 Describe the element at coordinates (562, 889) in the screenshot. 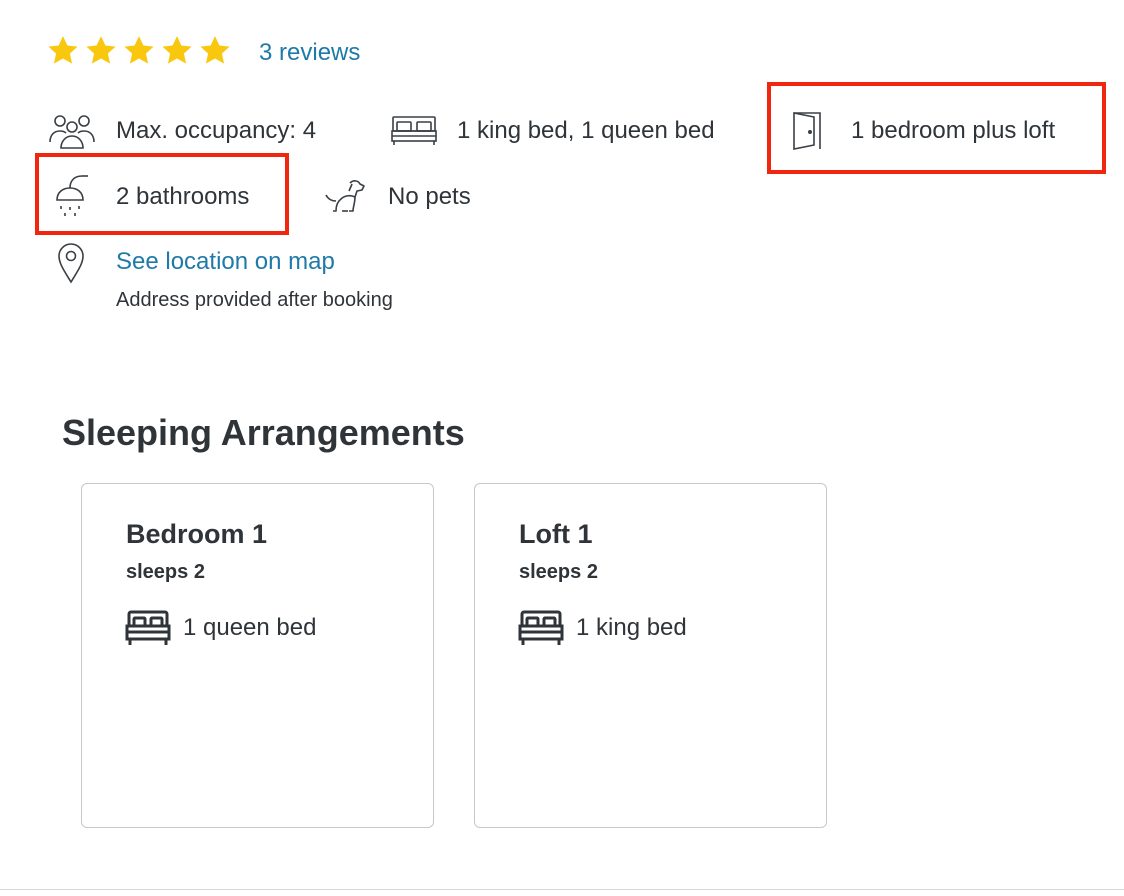

I see `divider` at that location.